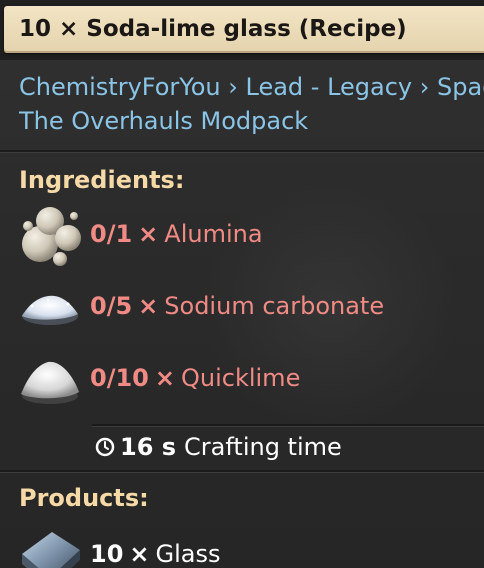 This screenshot has height=568, width=484. I want to click on ingredient-name: Quicklime, so click(240, 378).